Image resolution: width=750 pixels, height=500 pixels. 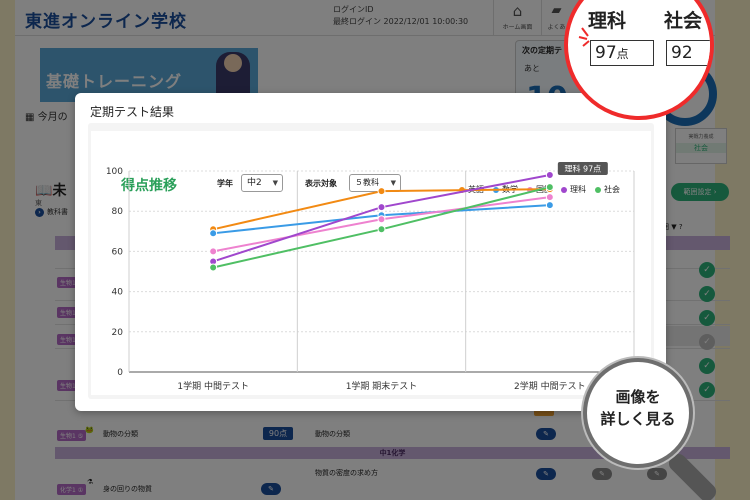 I want to click on y-tick-label: 0, so click(x=120, y=373).